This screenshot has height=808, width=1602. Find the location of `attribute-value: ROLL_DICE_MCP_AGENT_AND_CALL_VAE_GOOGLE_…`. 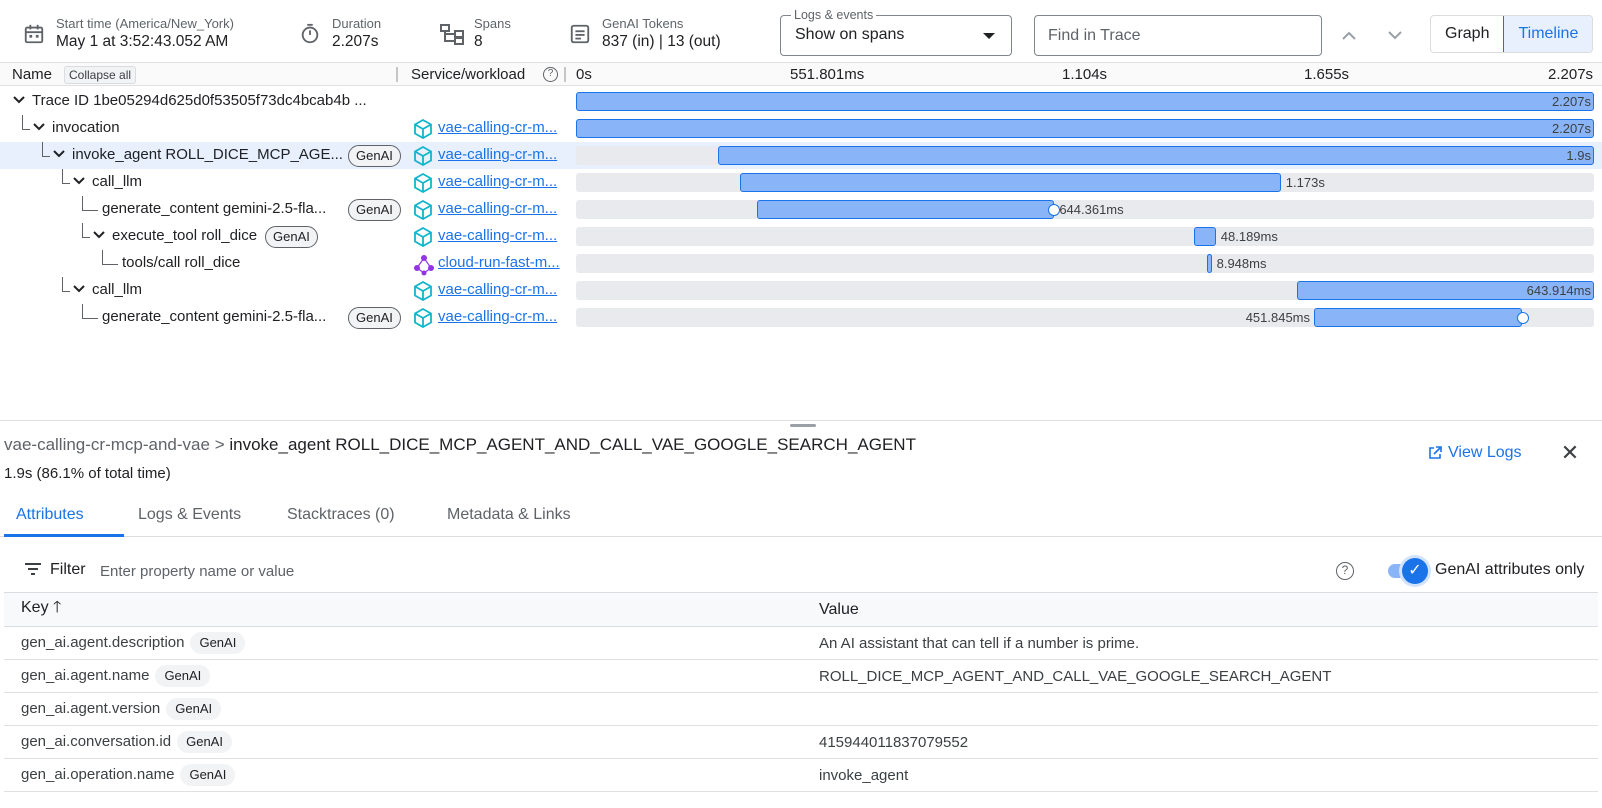

attribute-value: ROLL_DICE_MCP_AGENT_AND_CALL_VAE_GOOGLE_… is located at coordinates (1200, 676).